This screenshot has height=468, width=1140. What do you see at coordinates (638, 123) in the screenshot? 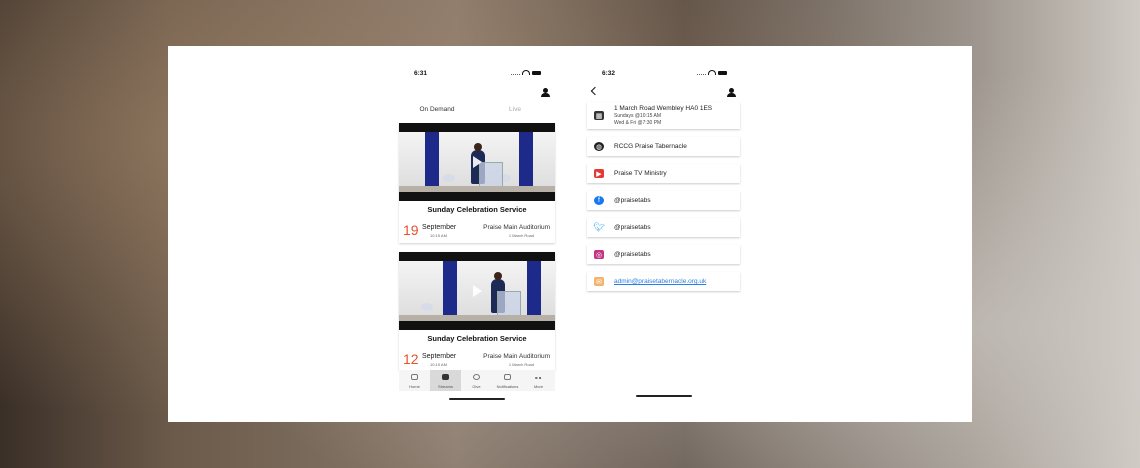
I see `service-times-2: Wed & Fri @7:30 PM` at bounding box center [638, 123].